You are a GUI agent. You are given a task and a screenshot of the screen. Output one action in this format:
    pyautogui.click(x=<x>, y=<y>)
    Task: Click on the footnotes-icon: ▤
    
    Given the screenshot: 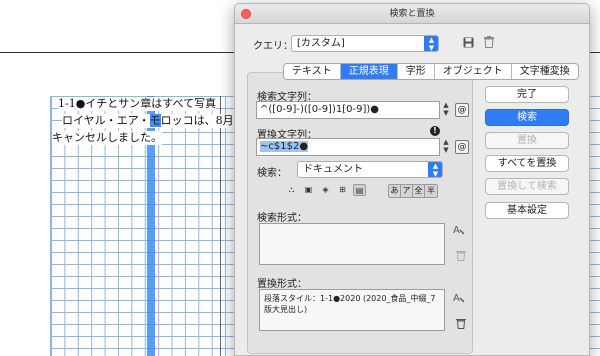 What is the action you would take?
    pyautogui.click(x=359, y=190)
    